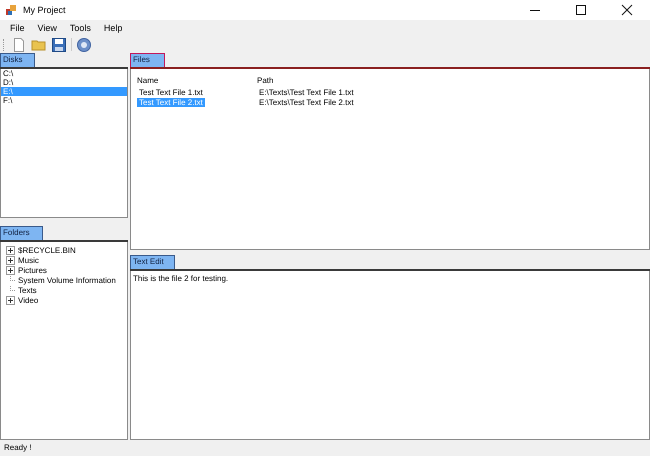  Describe the element at coordinates (152, 262) in the screenshot. I see `tab: Text Edit` at that location.